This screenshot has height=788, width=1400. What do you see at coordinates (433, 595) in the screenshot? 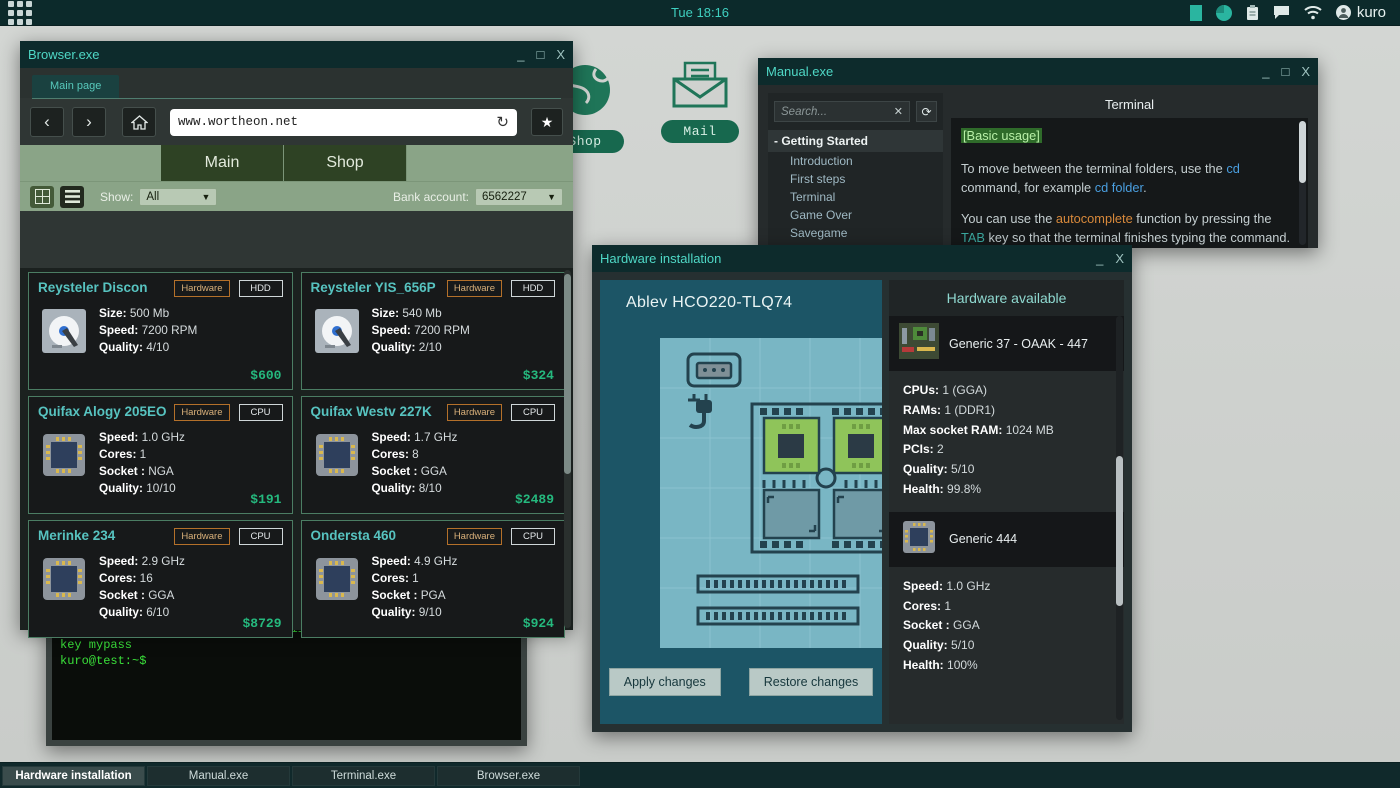
I see `spec-val: PGA` at bounding box center [433, 595].